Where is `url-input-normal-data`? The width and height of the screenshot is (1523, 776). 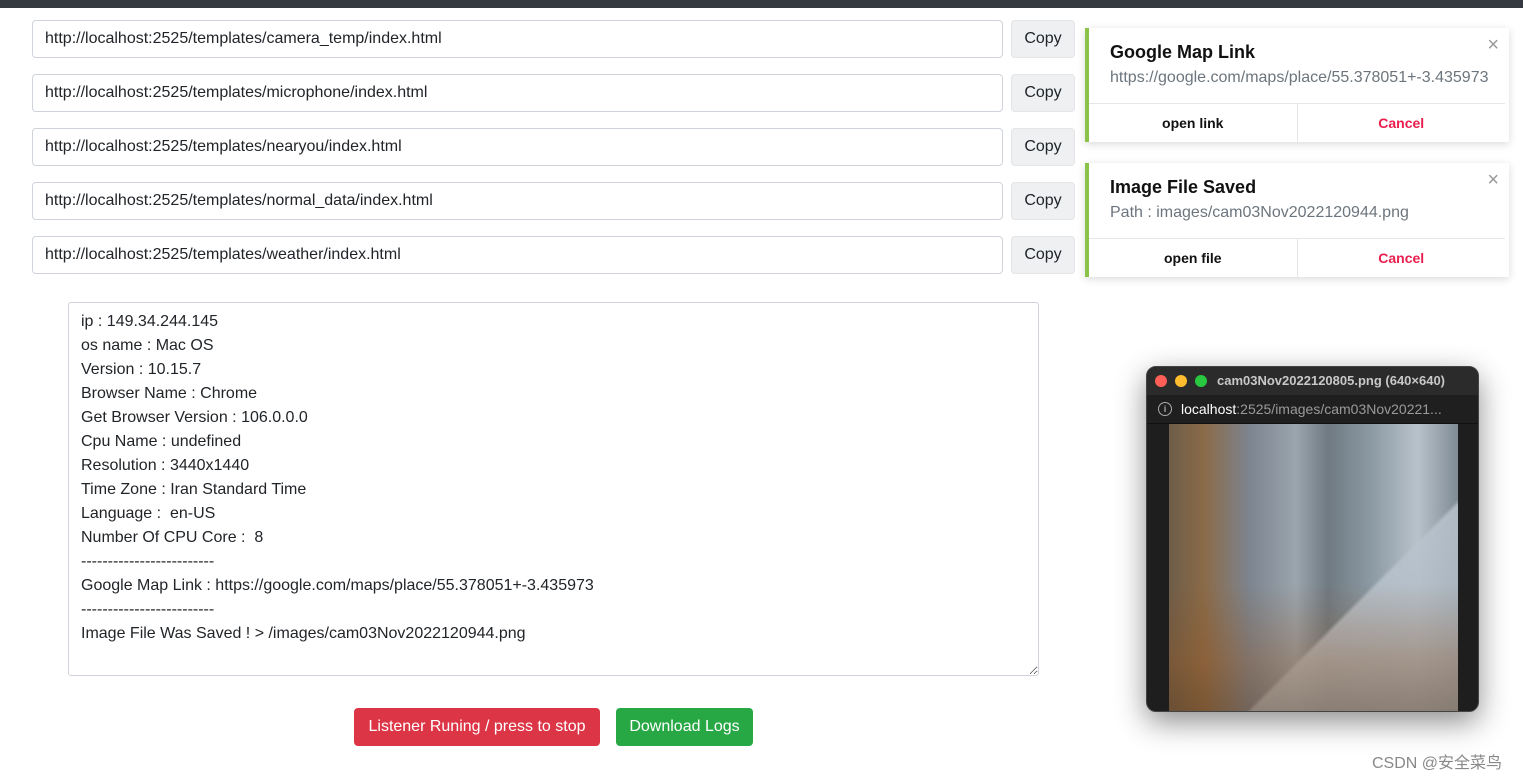 url-input-normal-data is located at coordinates (517, 201).